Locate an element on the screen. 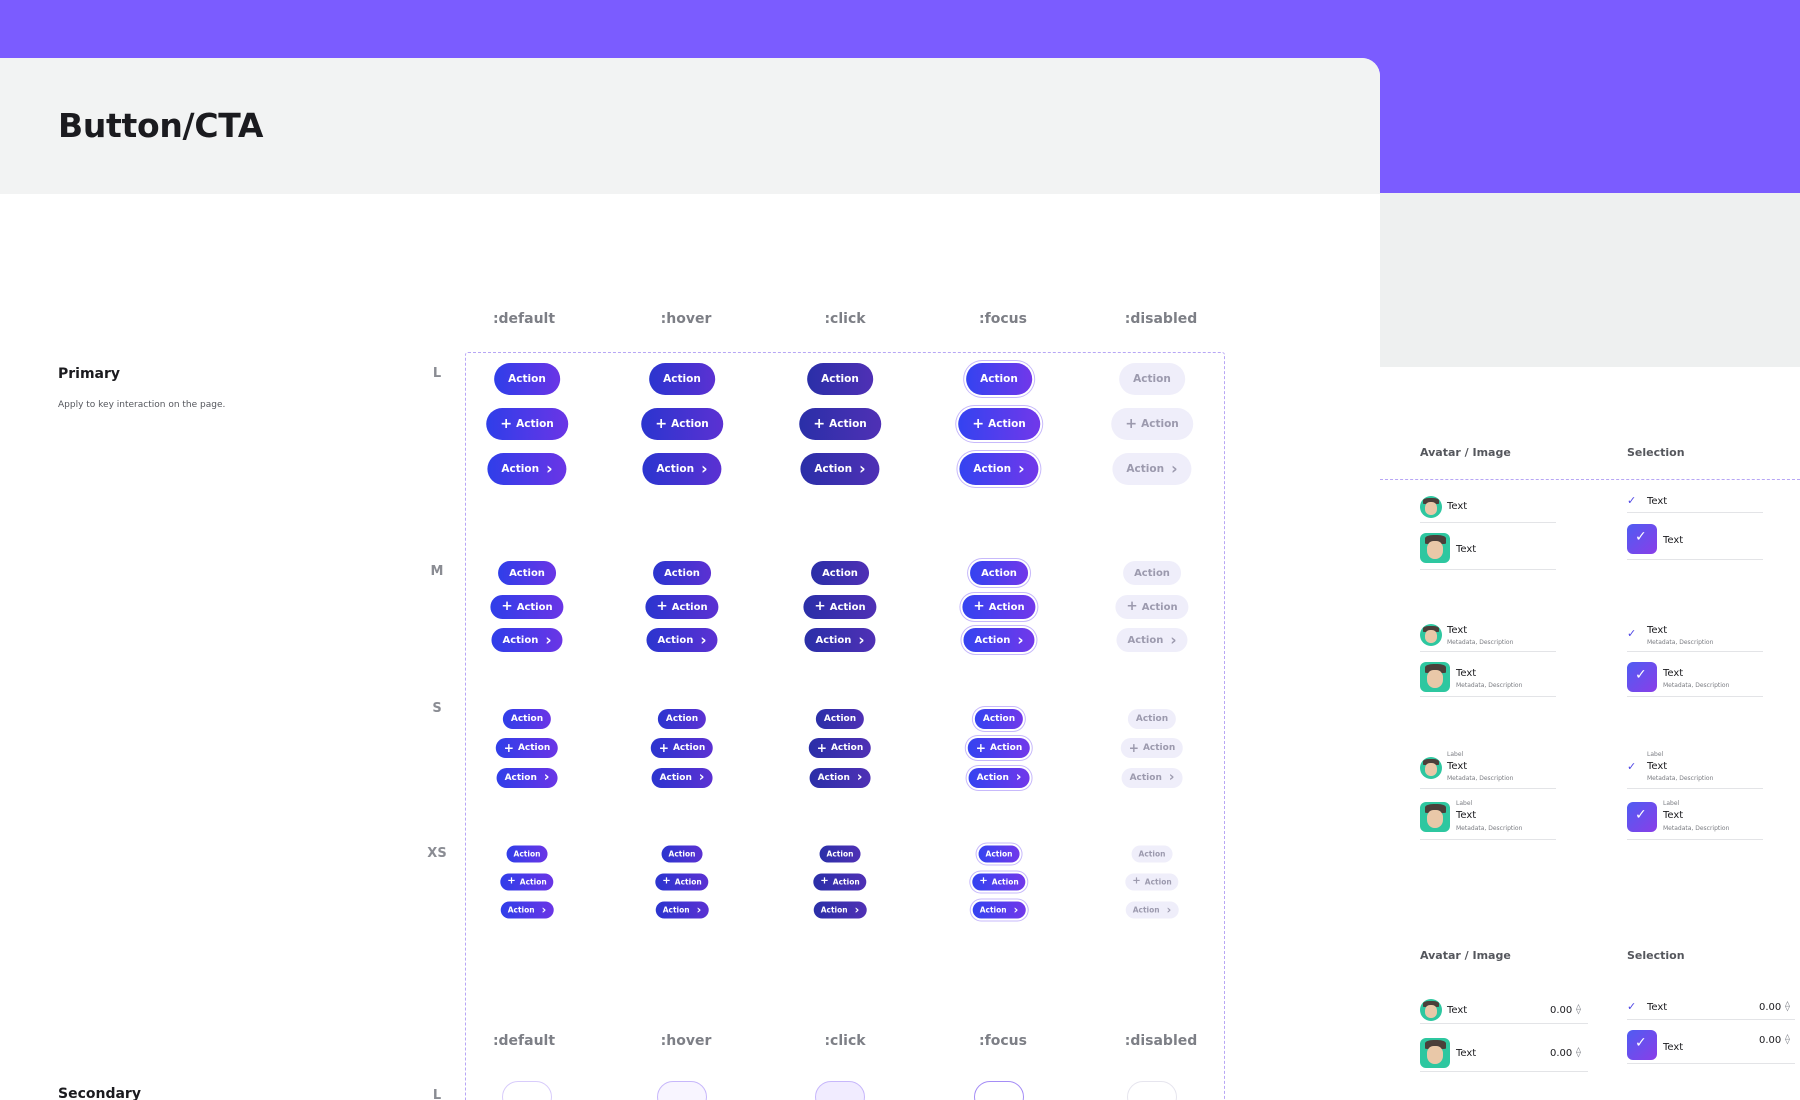 The image size is (1800, 1100). primary-button-l-focus-chevron: Action › is located at coordinates (999, 469).